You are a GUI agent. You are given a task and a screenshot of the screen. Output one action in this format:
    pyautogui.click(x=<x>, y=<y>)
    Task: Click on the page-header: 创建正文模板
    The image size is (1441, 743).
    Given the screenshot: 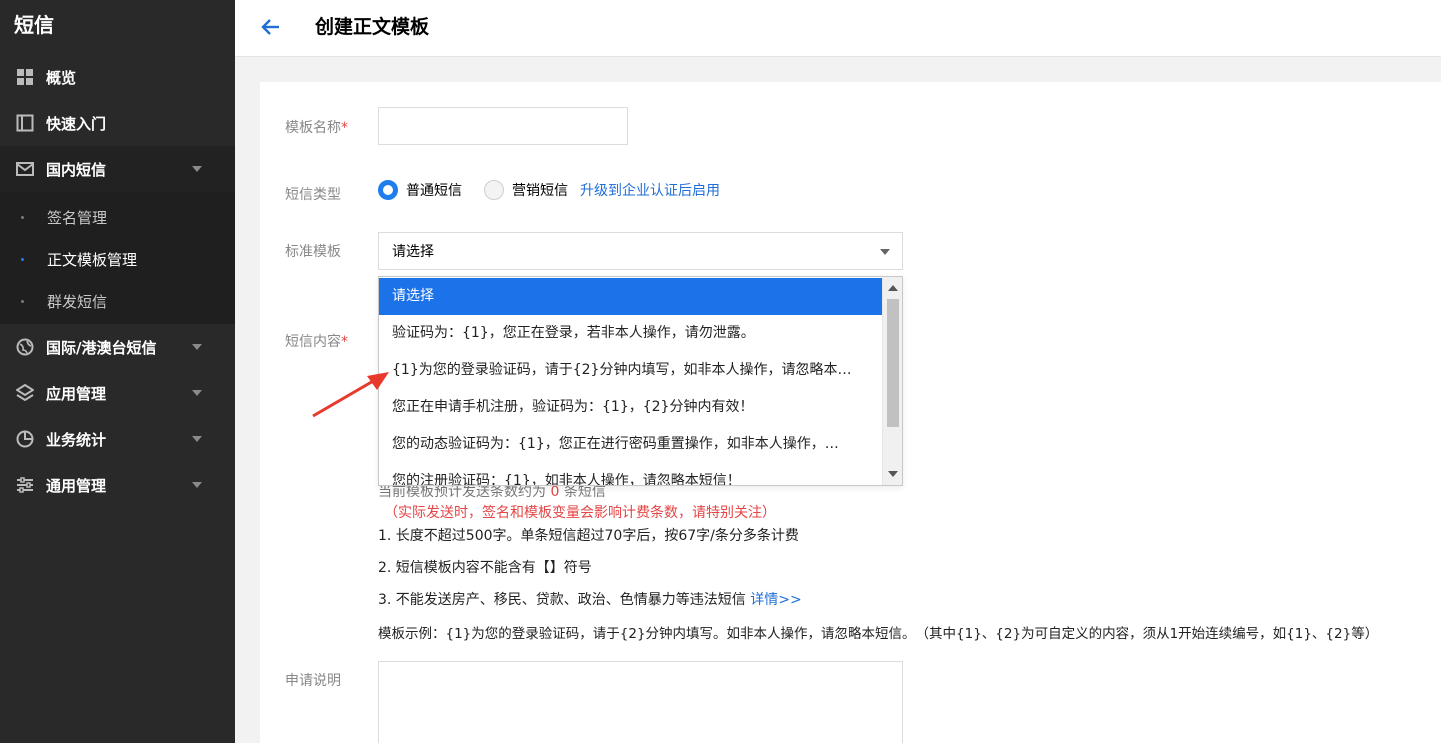 What is the action you would take?
    pyautogui.click(x=838, y=28)
    